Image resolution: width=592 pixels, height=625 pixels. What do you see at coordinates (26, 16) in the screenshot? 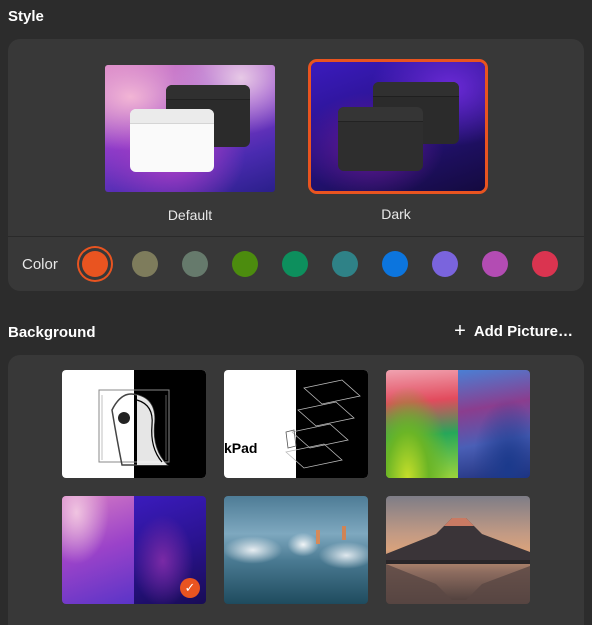
I see `style-section-title: Style` at bounding box center [26, 16].